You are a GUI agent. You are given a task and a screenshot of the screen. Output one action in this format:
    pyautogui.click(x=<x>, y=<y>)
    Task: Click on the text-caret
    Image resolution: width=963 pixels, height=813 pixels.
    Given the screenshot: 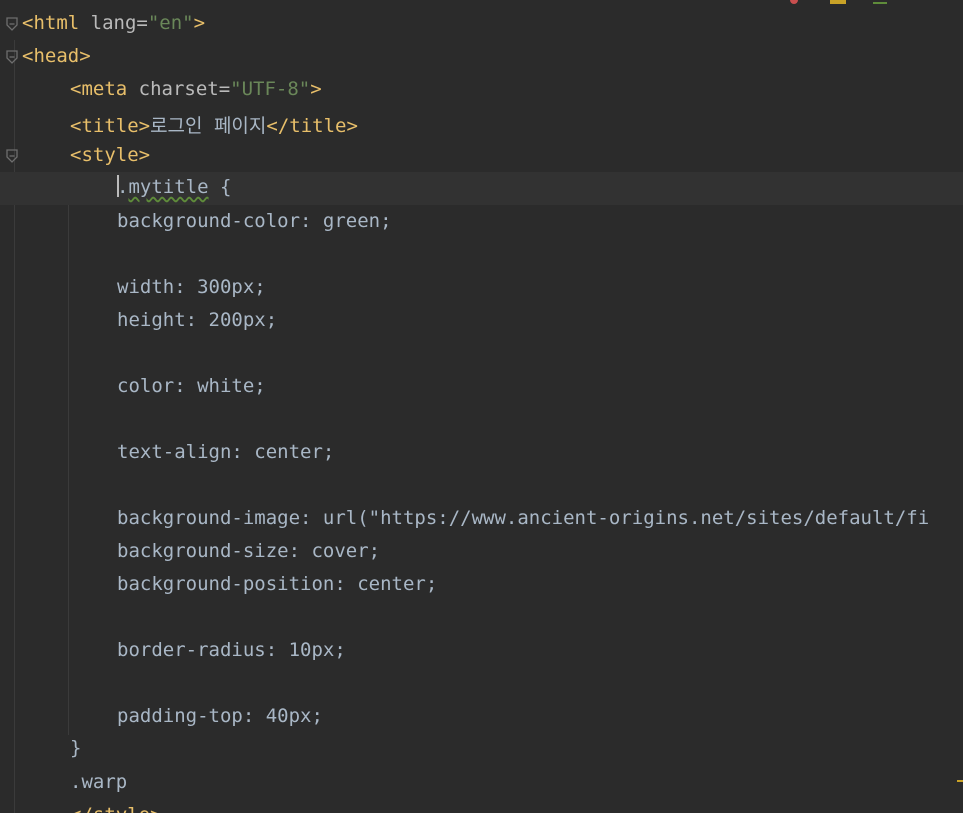 What is the action you would take?
    pyautogui.click(x=118, y=186)
    